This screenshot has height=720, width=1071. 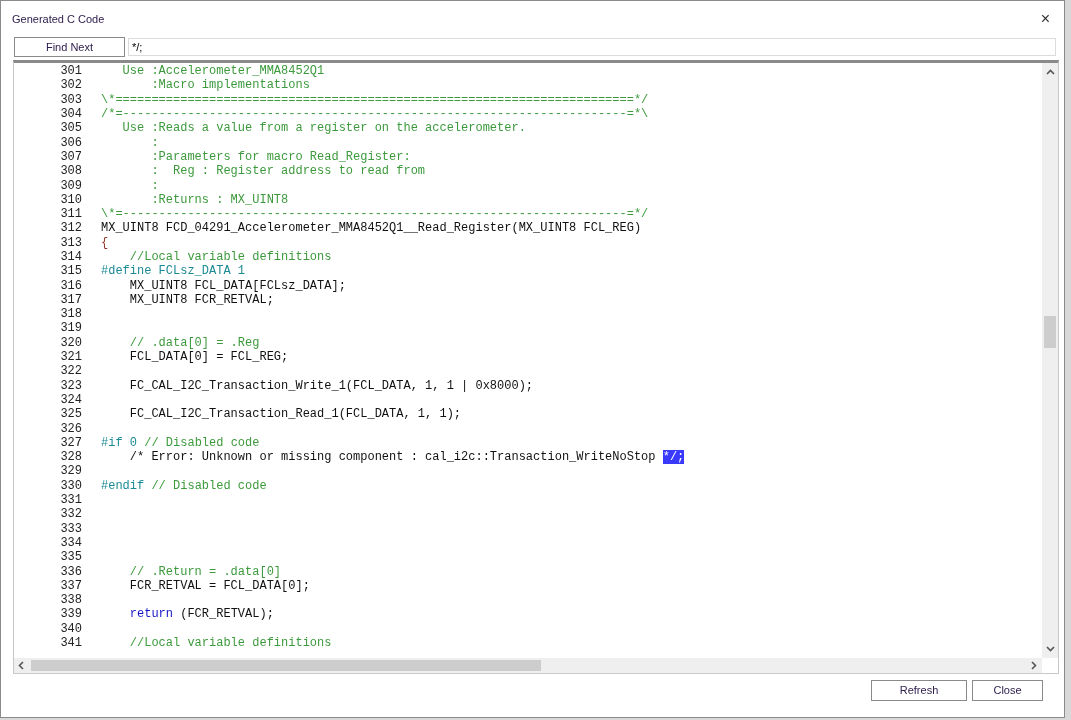 What do you see at coordinates (230, 85) in the screenshot?
I see `code-line: :Macro implementations` at bounding box center [230, 85].